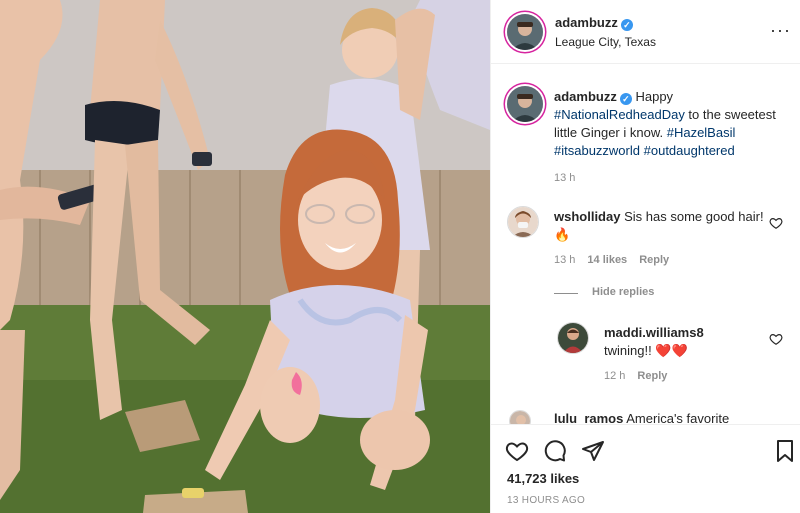 The height and width of the screenshot is (513, 800). I want to click on like-heart-icon, so click(517, 451).